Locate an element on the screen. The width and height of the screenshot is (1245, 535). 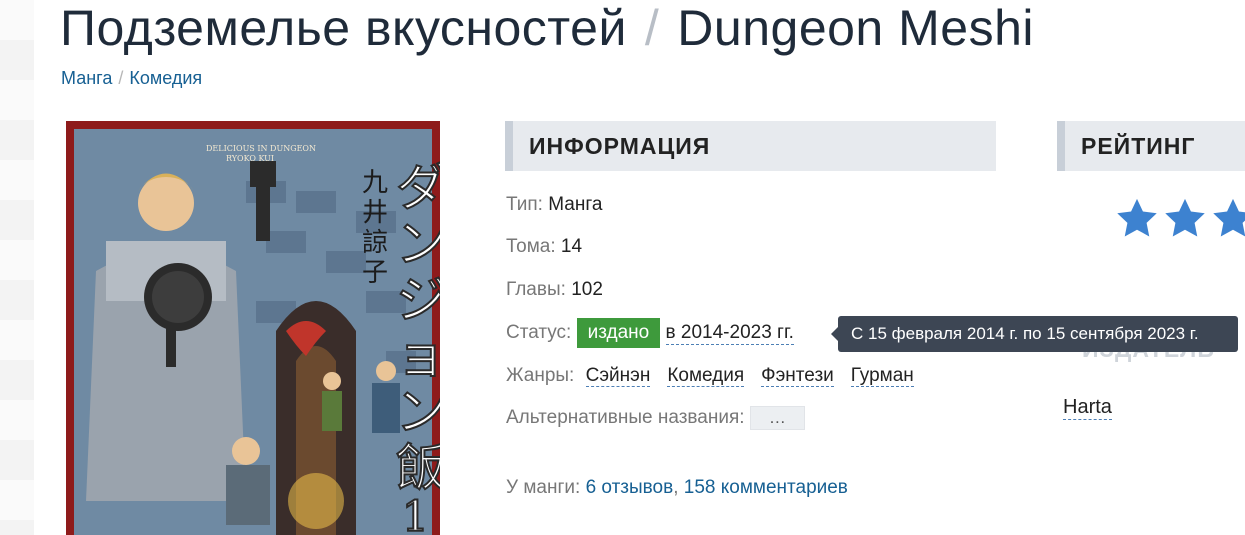
info-type-value: Манга is located at coordinates (575, 204).